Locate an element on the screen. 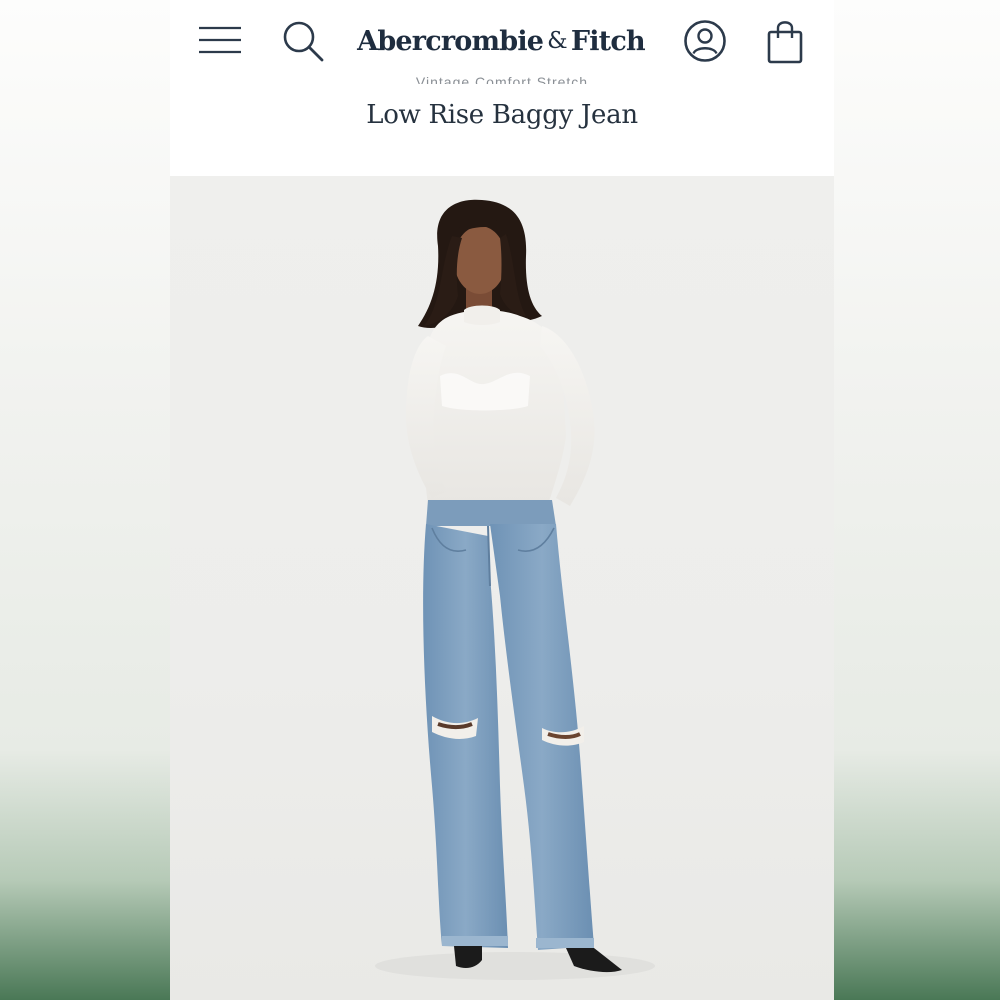 The width and height of the screenshot is (1000, 1000). hamburger-menu-icon is located at coordinates (220, 40).